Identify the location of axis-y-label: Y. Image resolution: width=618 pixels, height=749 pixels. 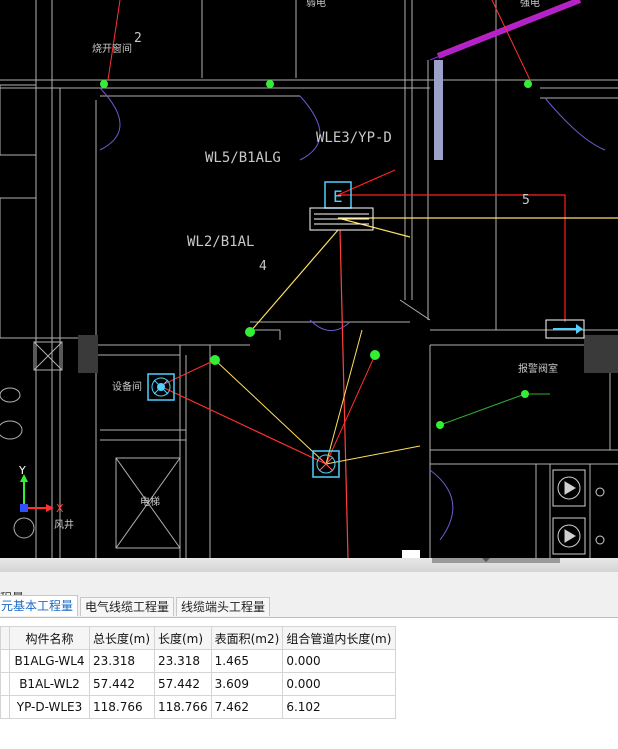
(22, 470).